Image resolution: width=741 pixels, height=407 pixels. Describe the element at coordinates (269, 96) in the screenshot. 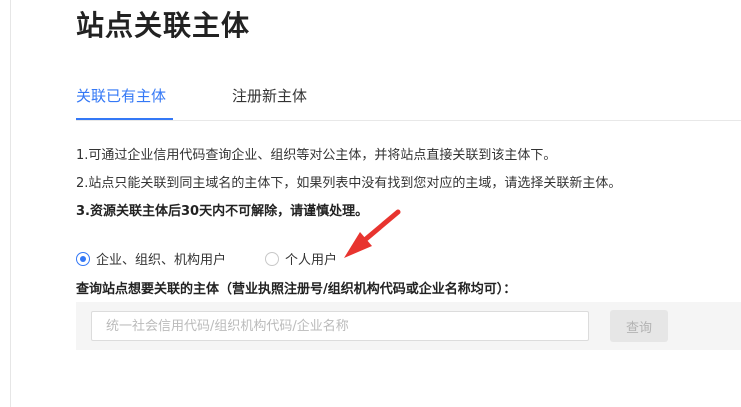

I see `tab-register-new-entity: 注册新主体` at that location.